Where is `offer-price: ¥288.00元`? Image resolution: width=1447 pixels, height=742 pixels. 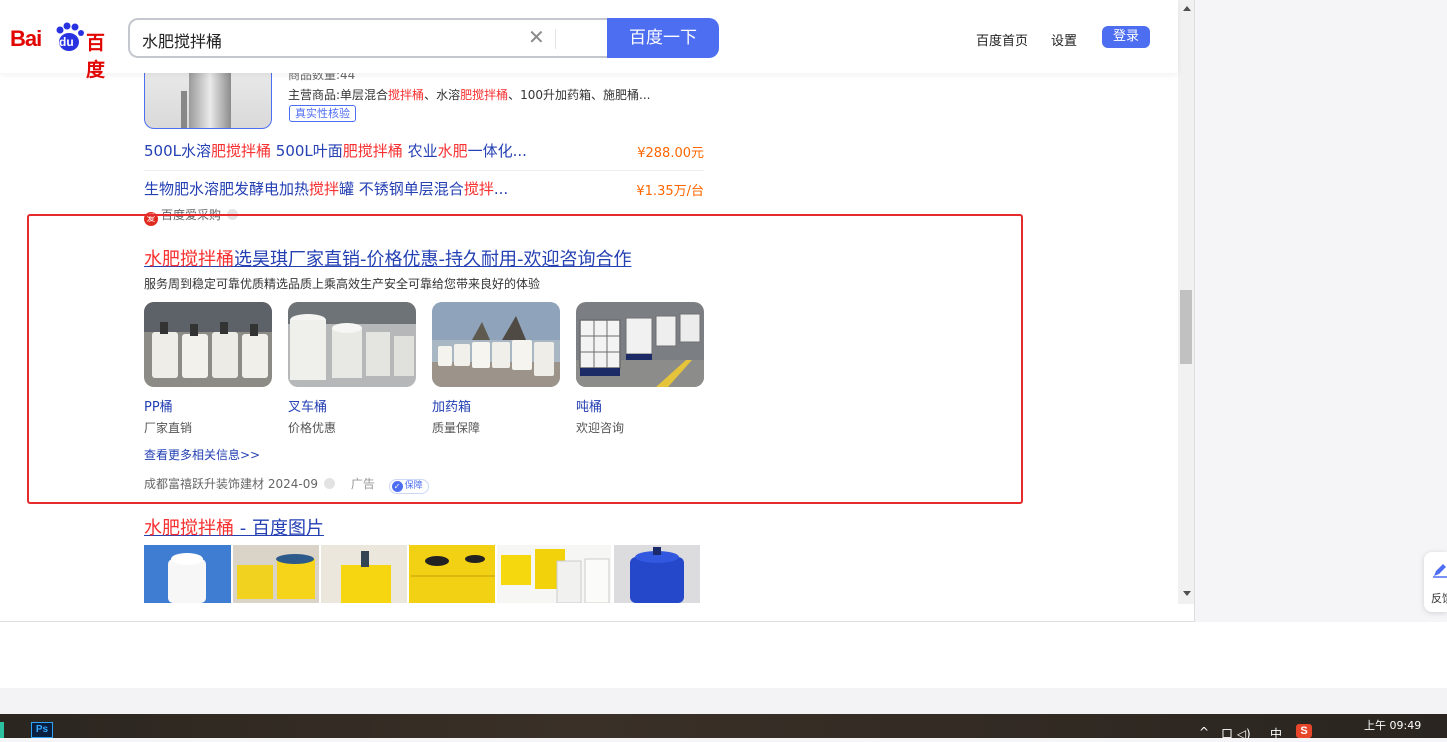
offer-price: ¥288.00元 is located at coordinates (670, 153).